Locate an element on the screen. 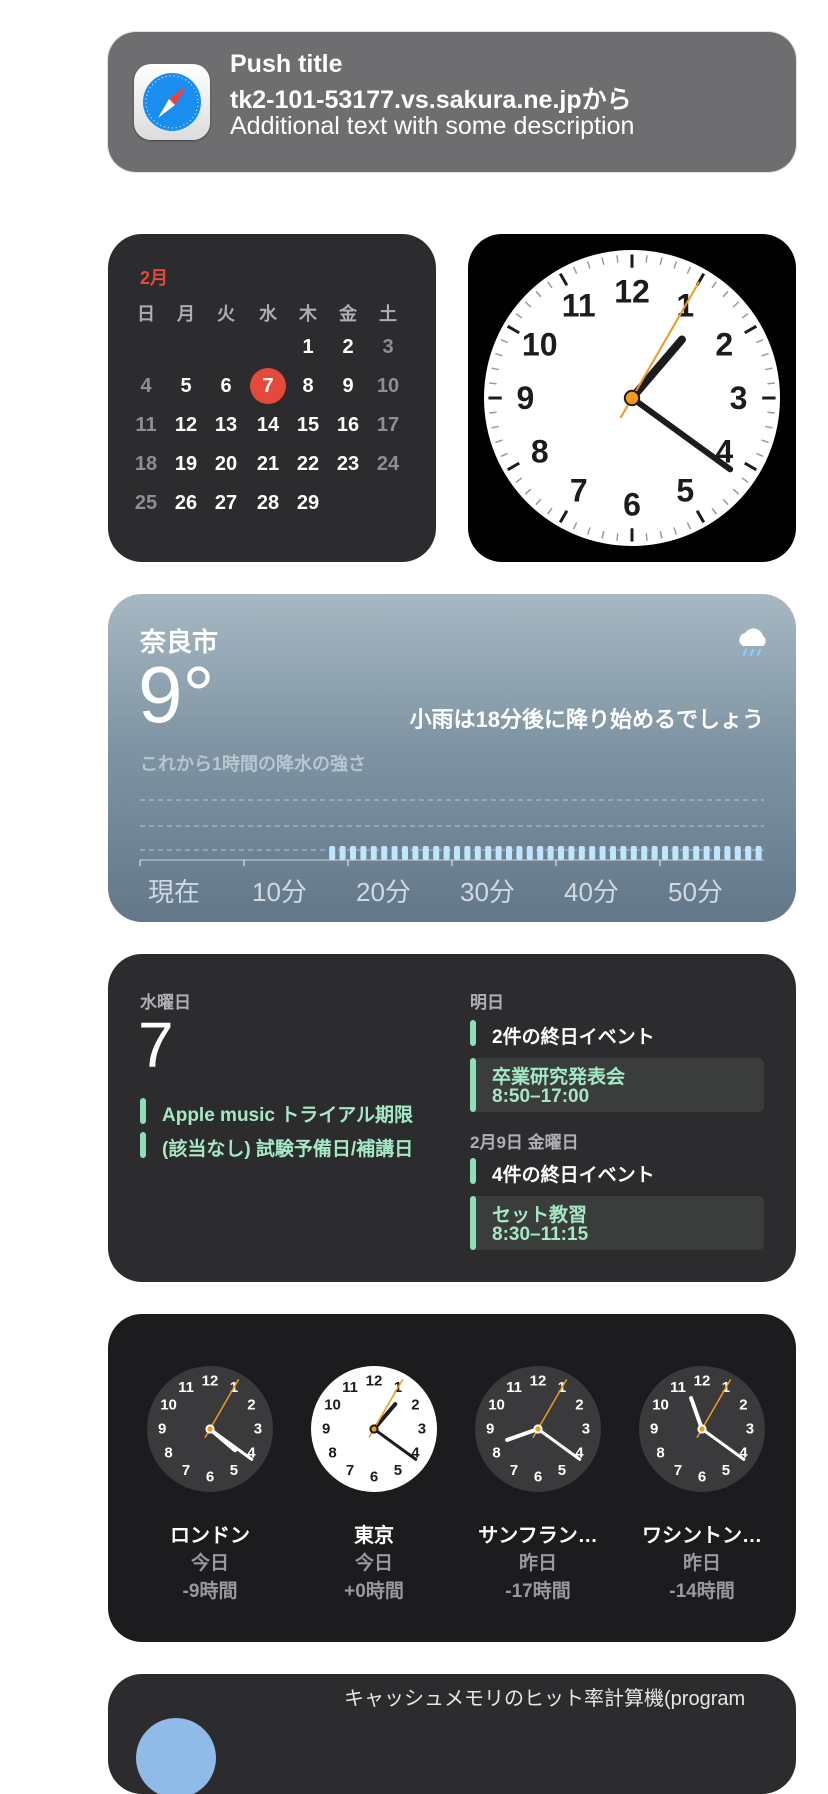  analog-clock-widget: 121234567891011 is located at coordinates (632, 398).